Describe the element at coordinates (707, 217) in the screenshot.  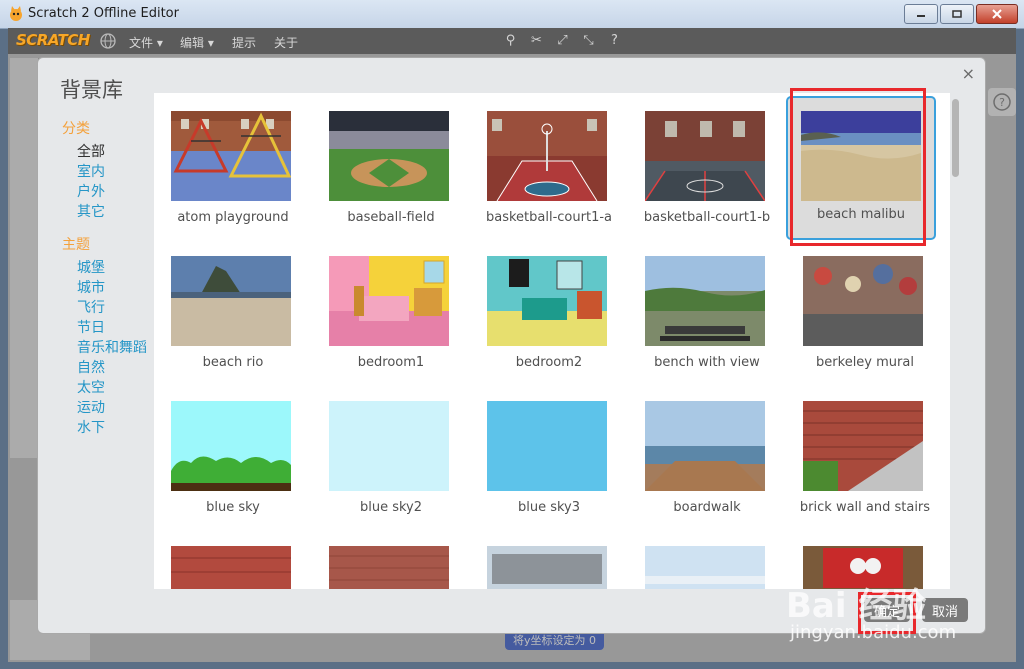
I see `backdrop-label: basketball-court1-b` at that location.